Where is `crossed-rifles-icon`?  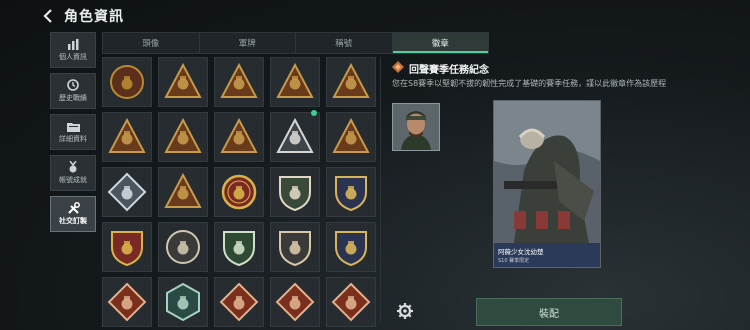 crossed-rifles-icon is located at coordinates (239, 247).